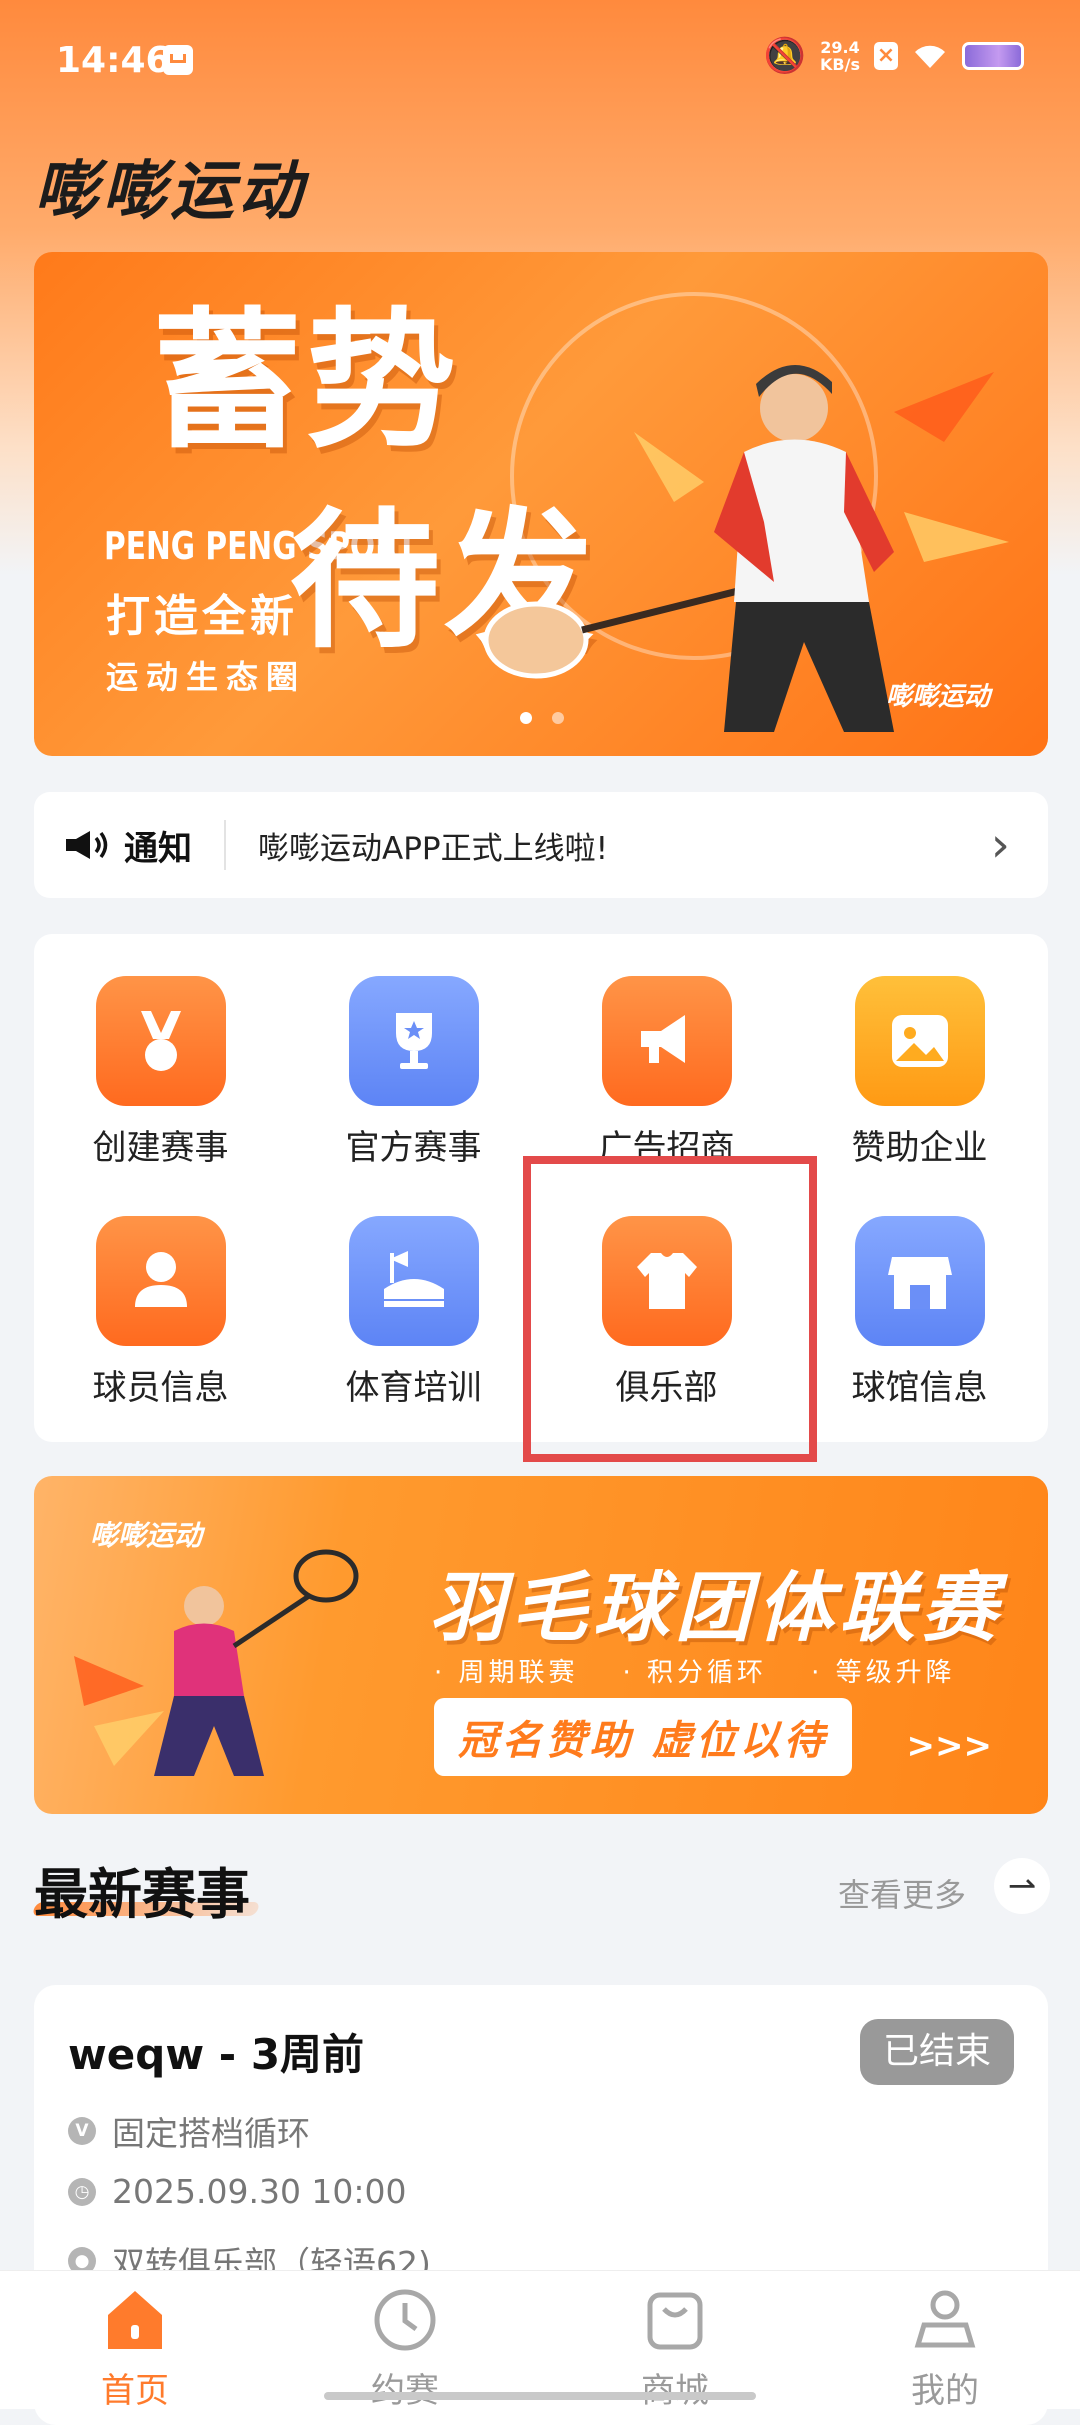  What do you see at coordinates (666, 1041) in the screenshot?
I see `megaphone-icon` at bounding box center [666, 1041].